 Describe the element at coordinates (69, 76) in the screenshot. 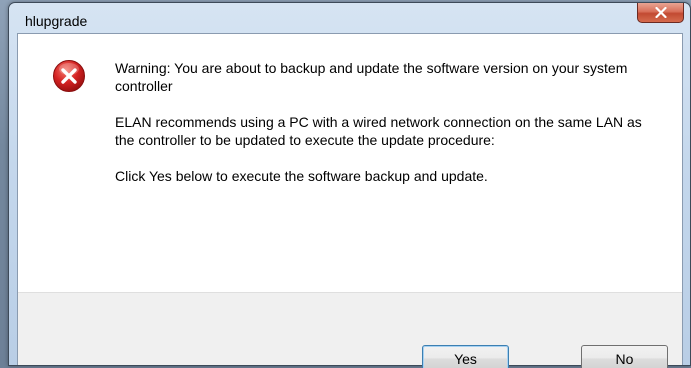

I see `error-icon` at that location.